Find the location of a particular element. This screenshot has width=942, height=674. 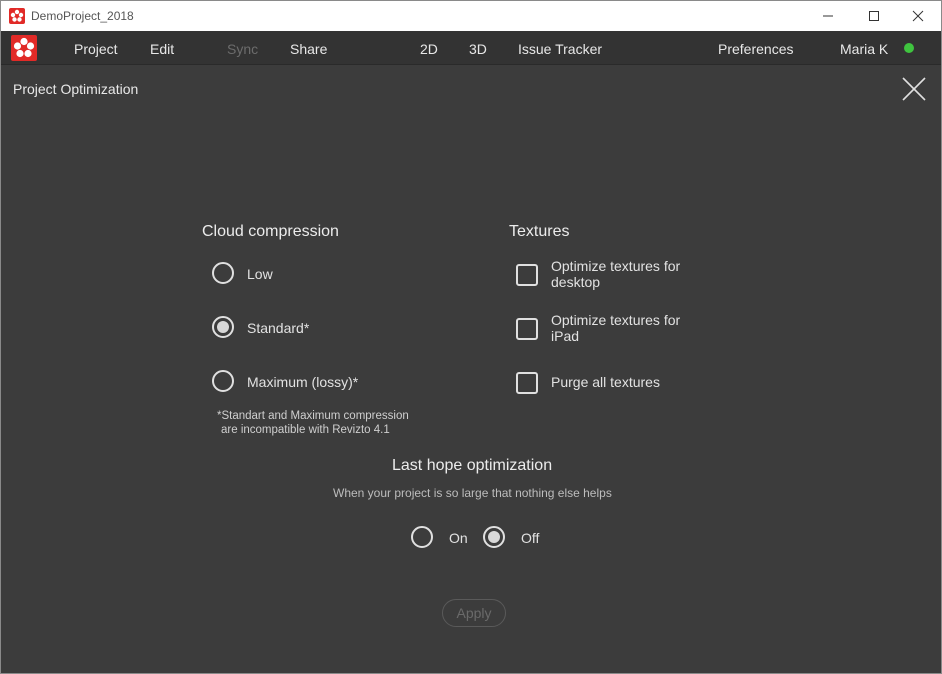

menu-project: Project is located at coordinates (96, 49).